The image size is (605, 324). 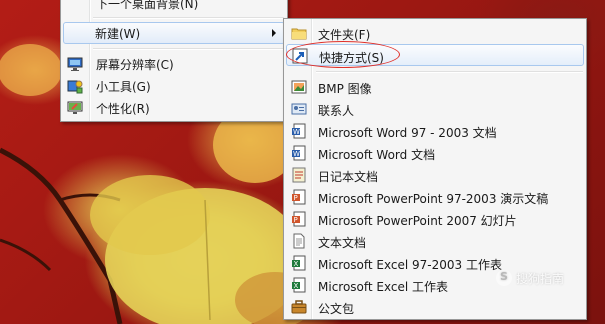 What do you see at coordinates (75, 108) in the screenshot?
I see `personalize-icon` at bounding box center [75, 108].